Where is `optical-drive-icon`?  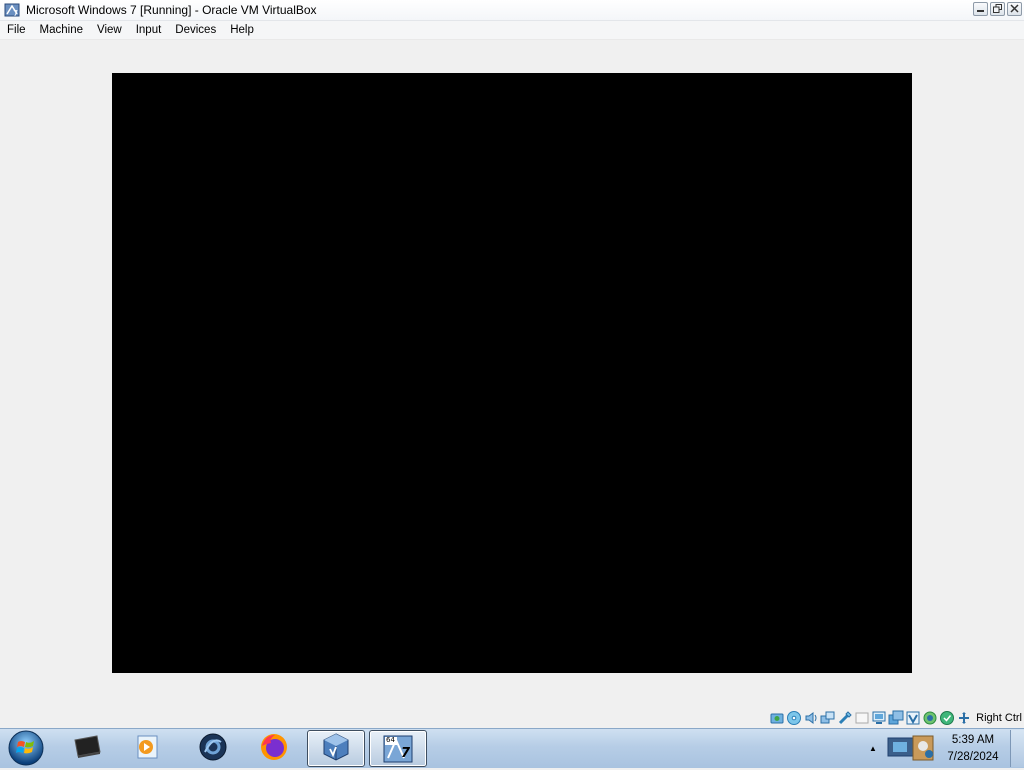 optical-drive-icon is located at coordinates (794, 718).